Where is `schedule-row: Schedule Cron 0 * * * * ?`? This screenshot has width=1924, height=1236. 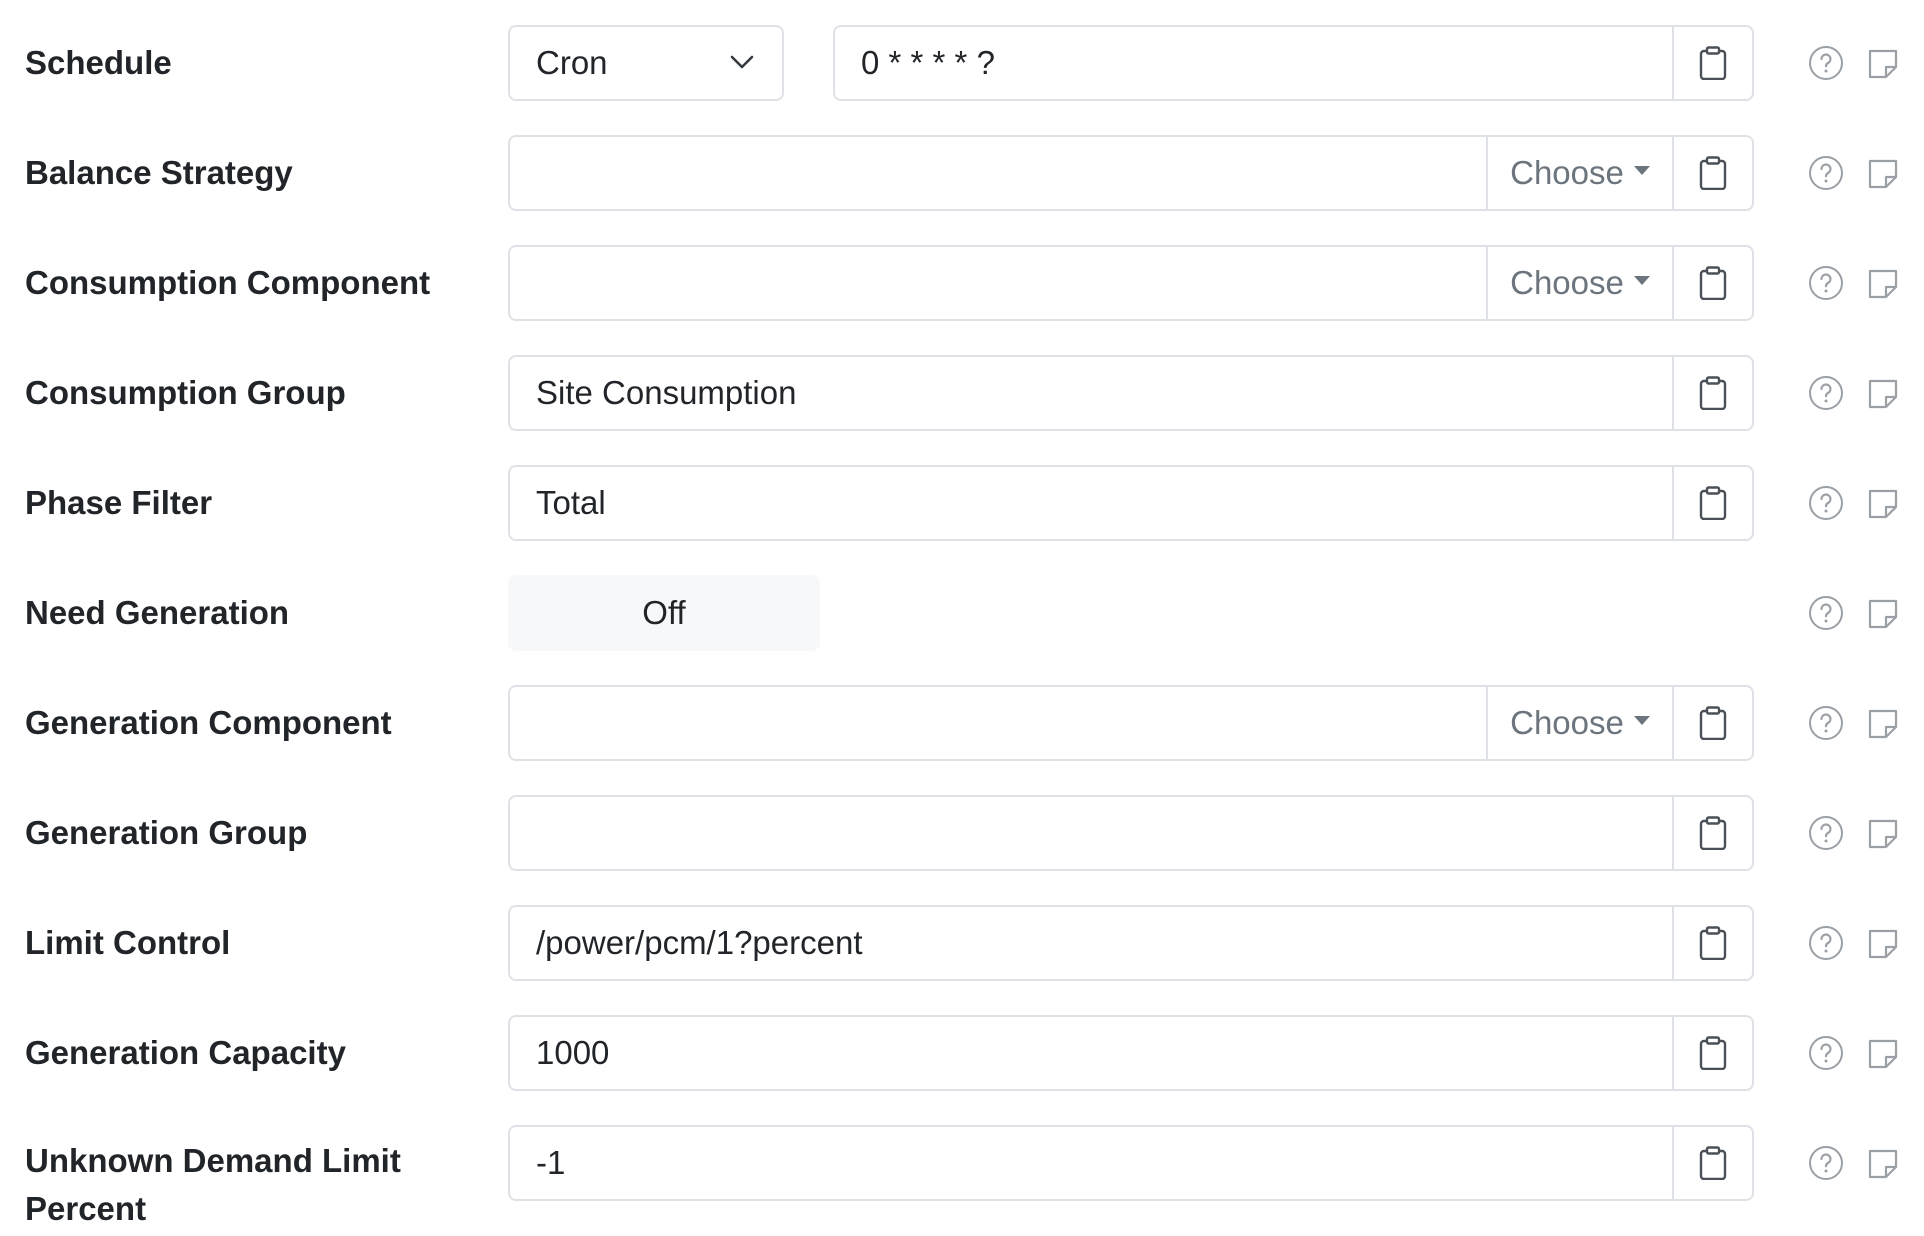
schedule-row: Schedule Cron 0 * * * * ? is located at coordinates (962, 63).